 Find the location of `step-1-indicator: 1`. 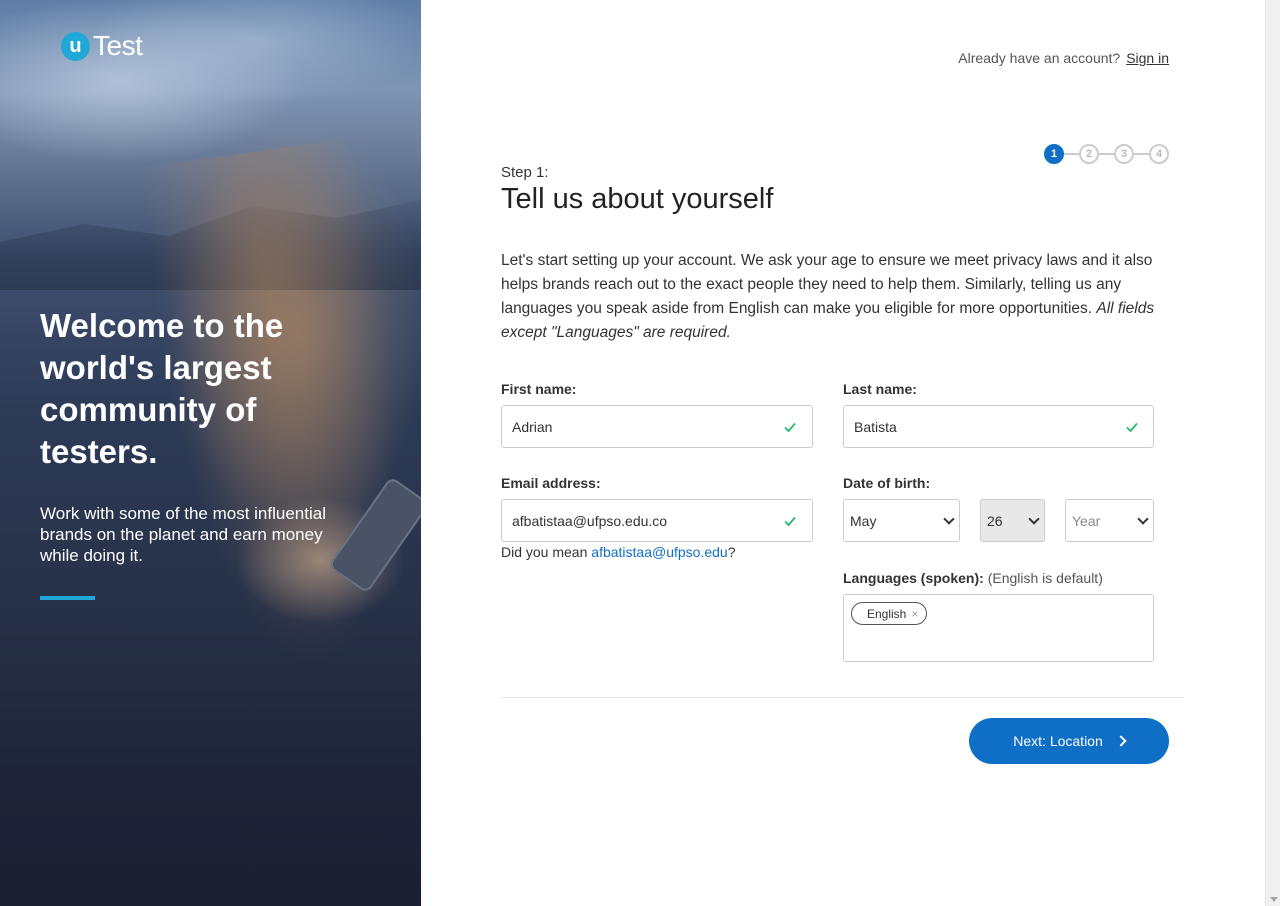

step-1-indicator: 1 is located at coordinates (1054, 154).